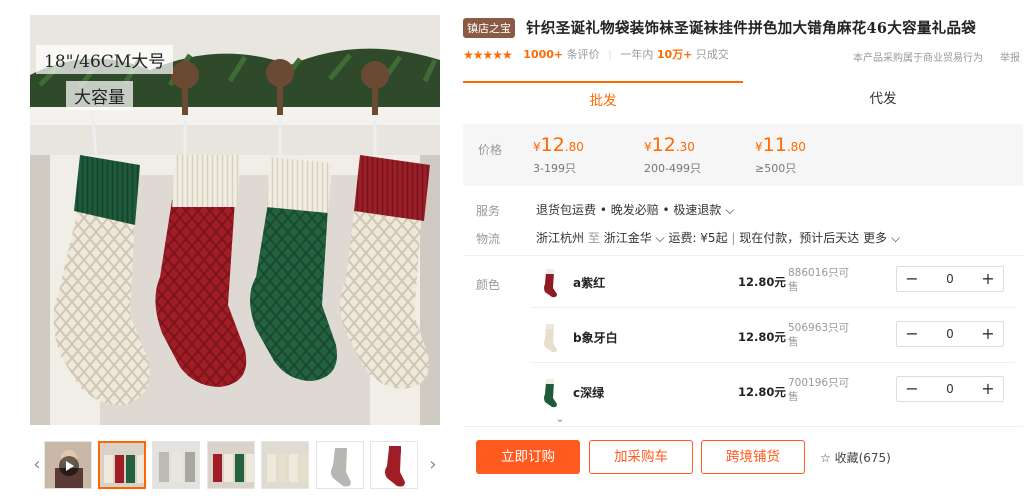  What do you see at coordinates (799, 238) in the screenshot?
I see `delivery-eta: 现在付款，预计后天达` at bounding box center [799, 238].